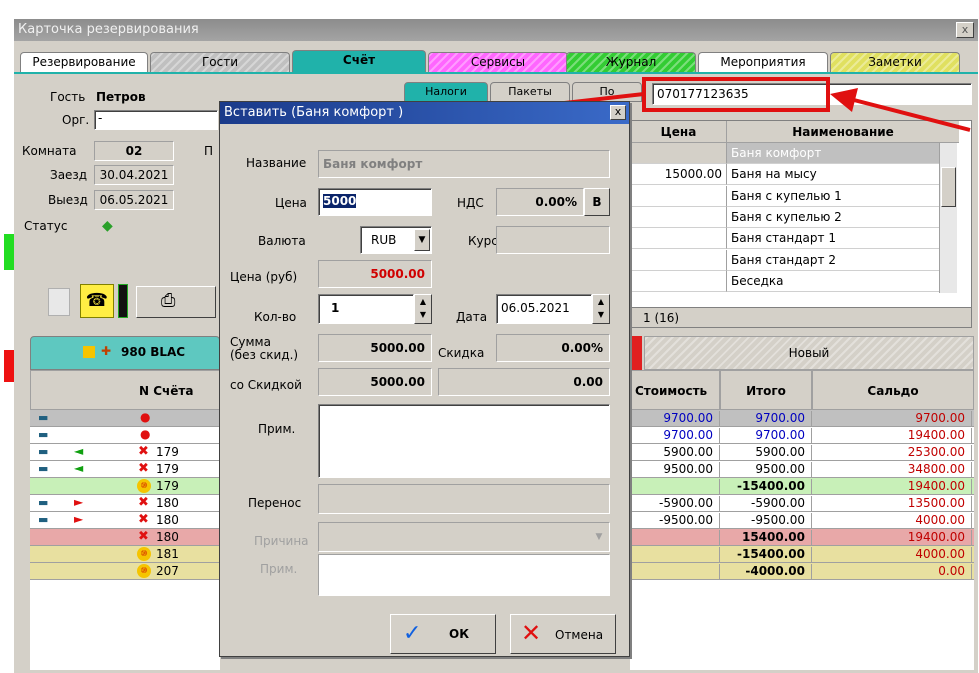 The width and height of the screenshot is (979, 673). What do you see at coordinates (833, 217) in the screenshot?
I see `service-name: Баня с купелью 2` at bounding box center [833, 217].